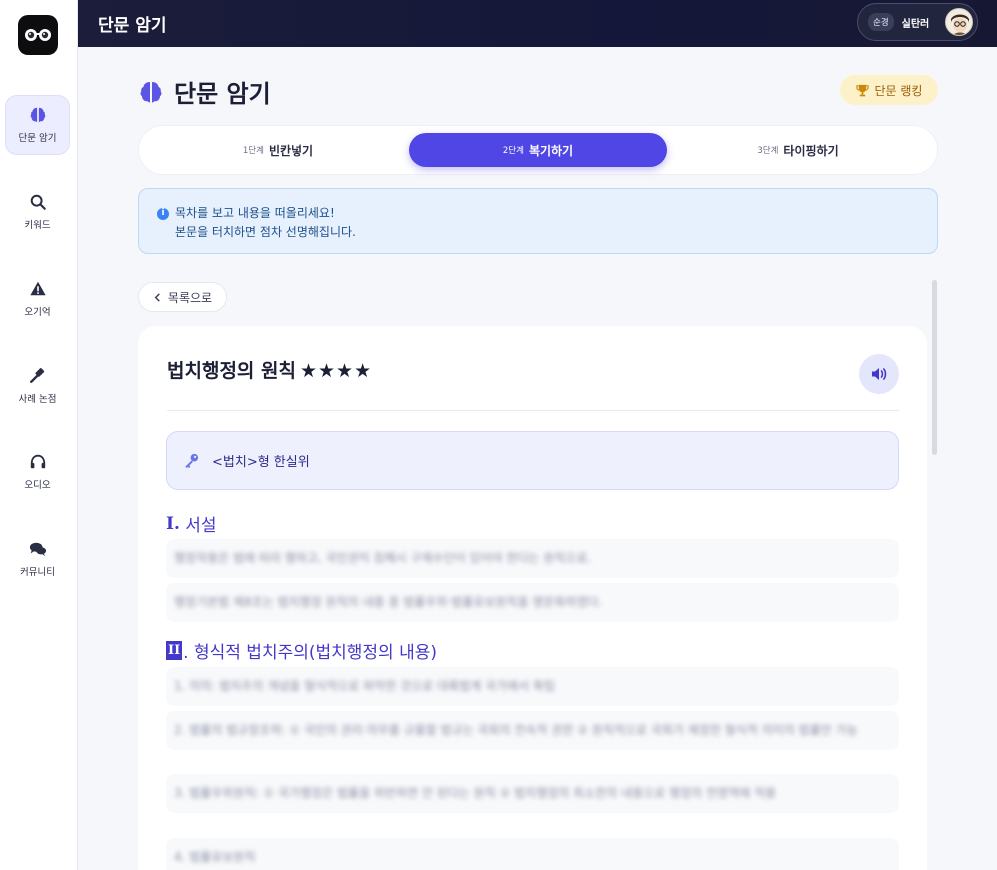 The image size is (997, 870). I want to click on section-numeral: I., so click(173, 523).